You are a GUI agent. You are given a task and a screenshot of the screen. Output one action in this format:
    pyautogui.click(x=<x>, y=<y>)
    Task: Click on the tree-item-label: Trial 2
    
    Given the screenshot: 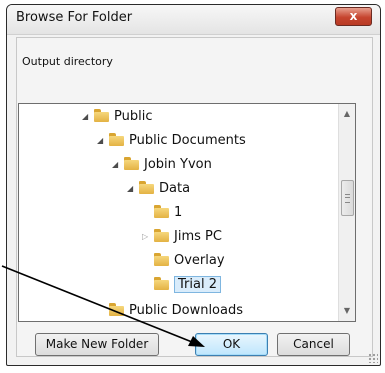 What is the action you would take?
    pyautogui.click(x=197, y=284)
    